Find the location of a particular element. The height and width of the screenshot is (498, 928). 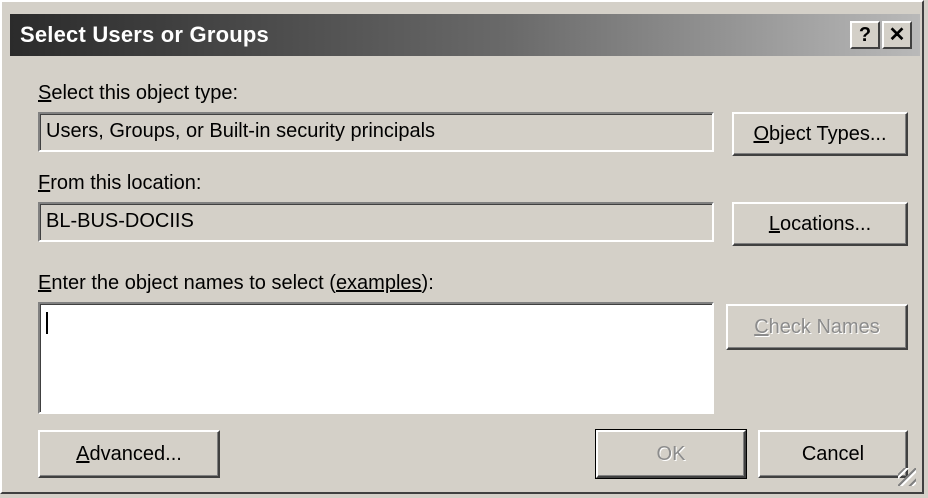

object-names-label-text: nter the object names to select ( is located at coordinates (193, 283).